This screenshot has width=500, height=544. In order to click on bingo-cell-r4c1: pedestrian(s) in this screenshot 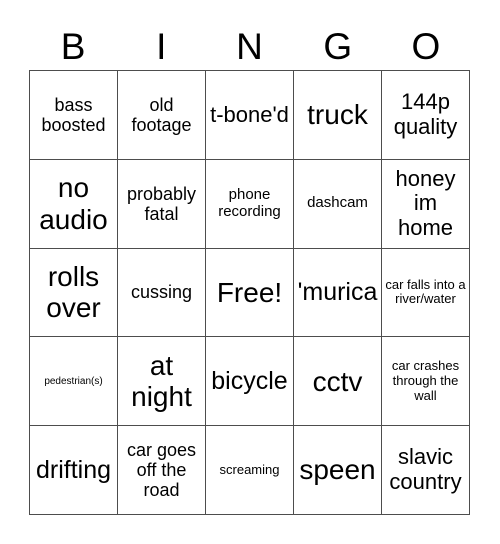, I will do `click(74, 382)`.